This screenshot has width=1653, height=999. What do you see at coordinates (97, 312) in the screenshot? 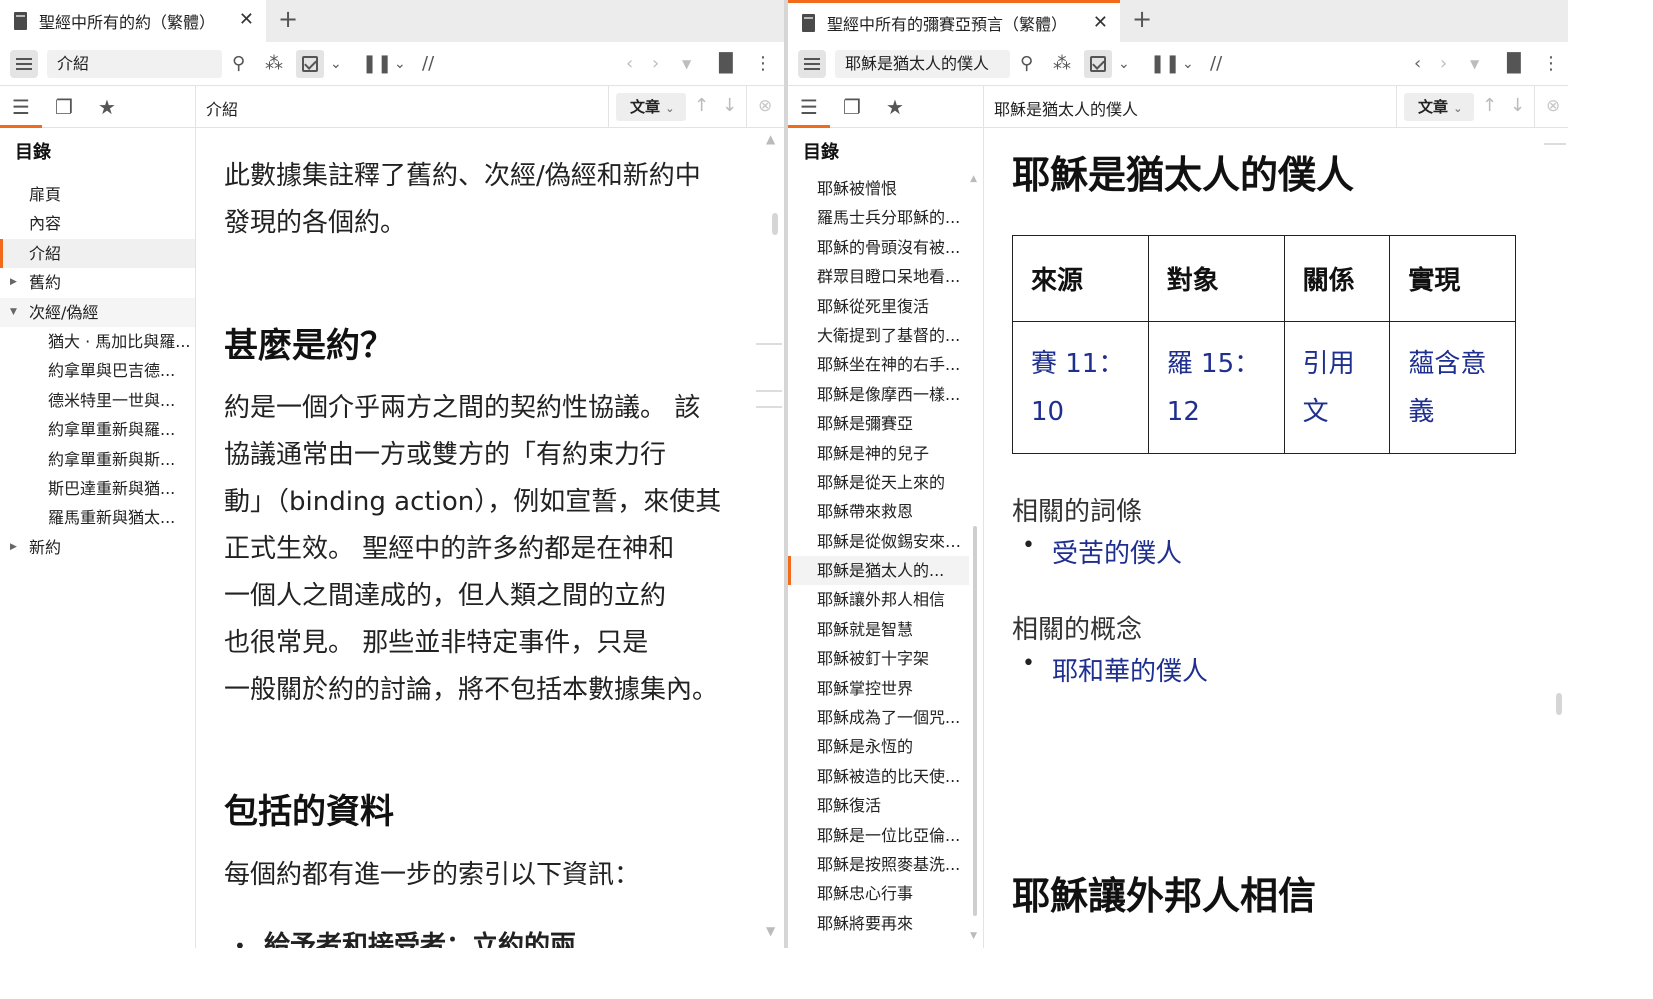
I see `toc-item: ▼ 次經/偽經` at bounding box center [97, 312].